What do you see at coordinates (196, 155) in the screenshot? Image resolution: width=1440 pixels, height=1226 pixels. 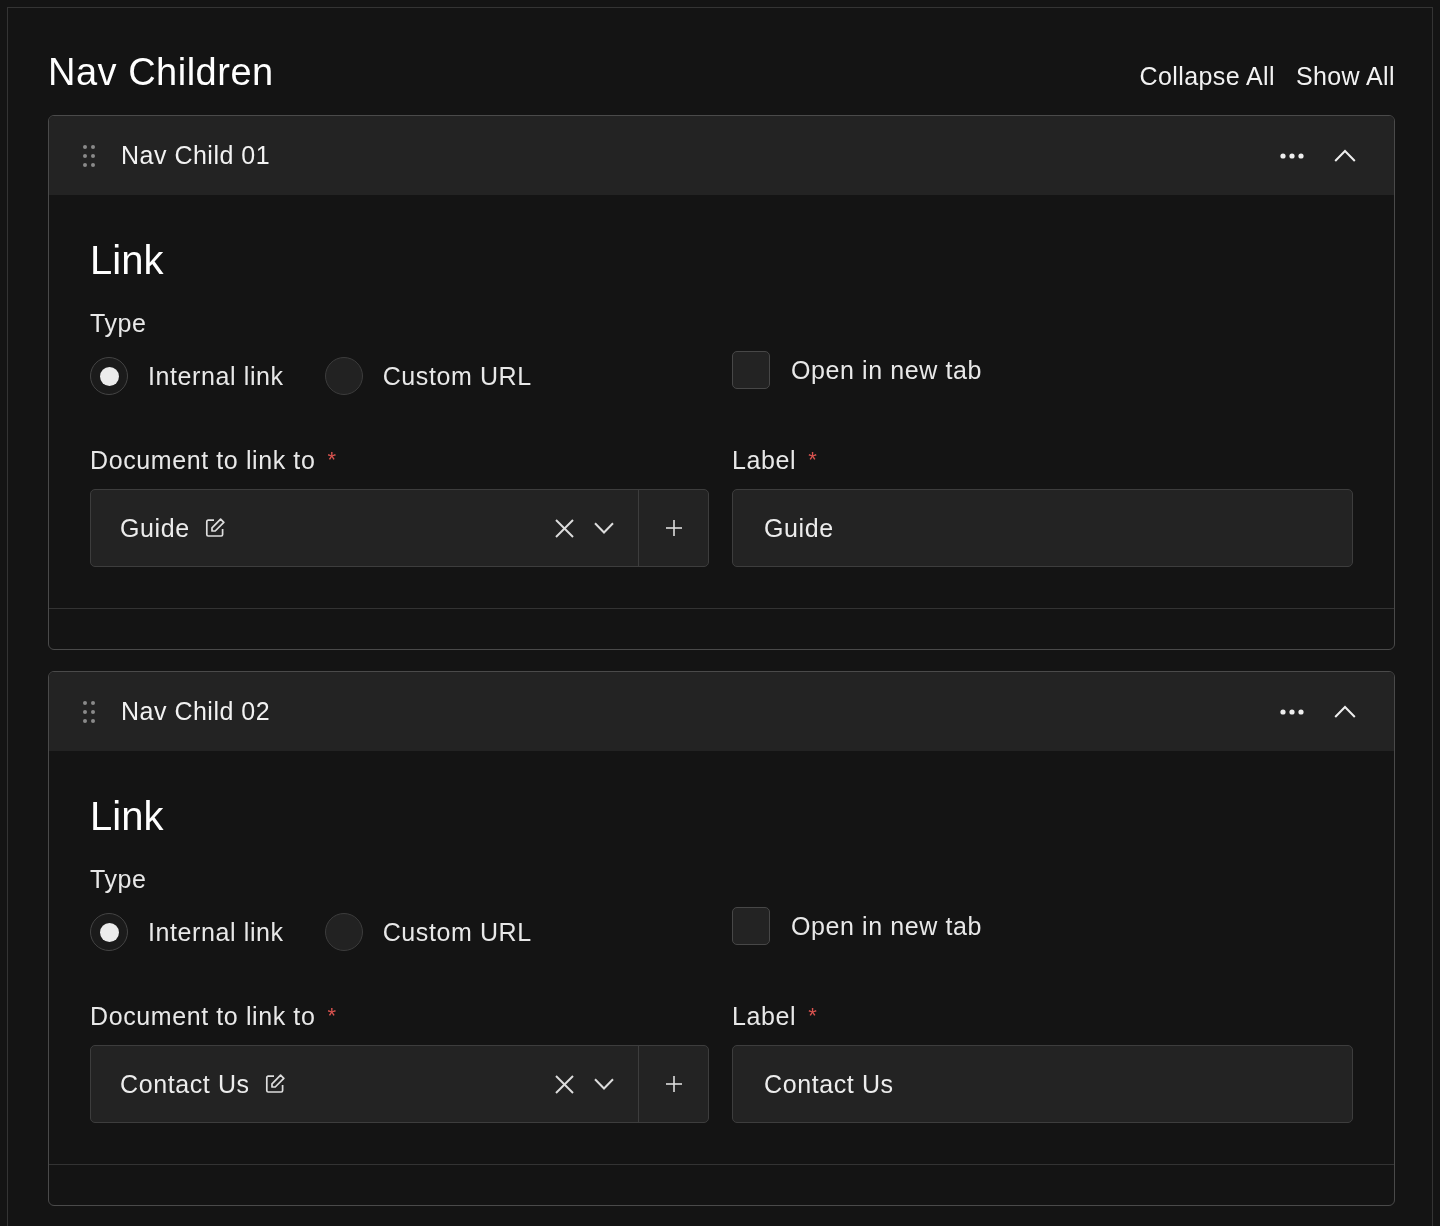 I see `card-title: Nav Child 01` at bounding box center [196, 155].